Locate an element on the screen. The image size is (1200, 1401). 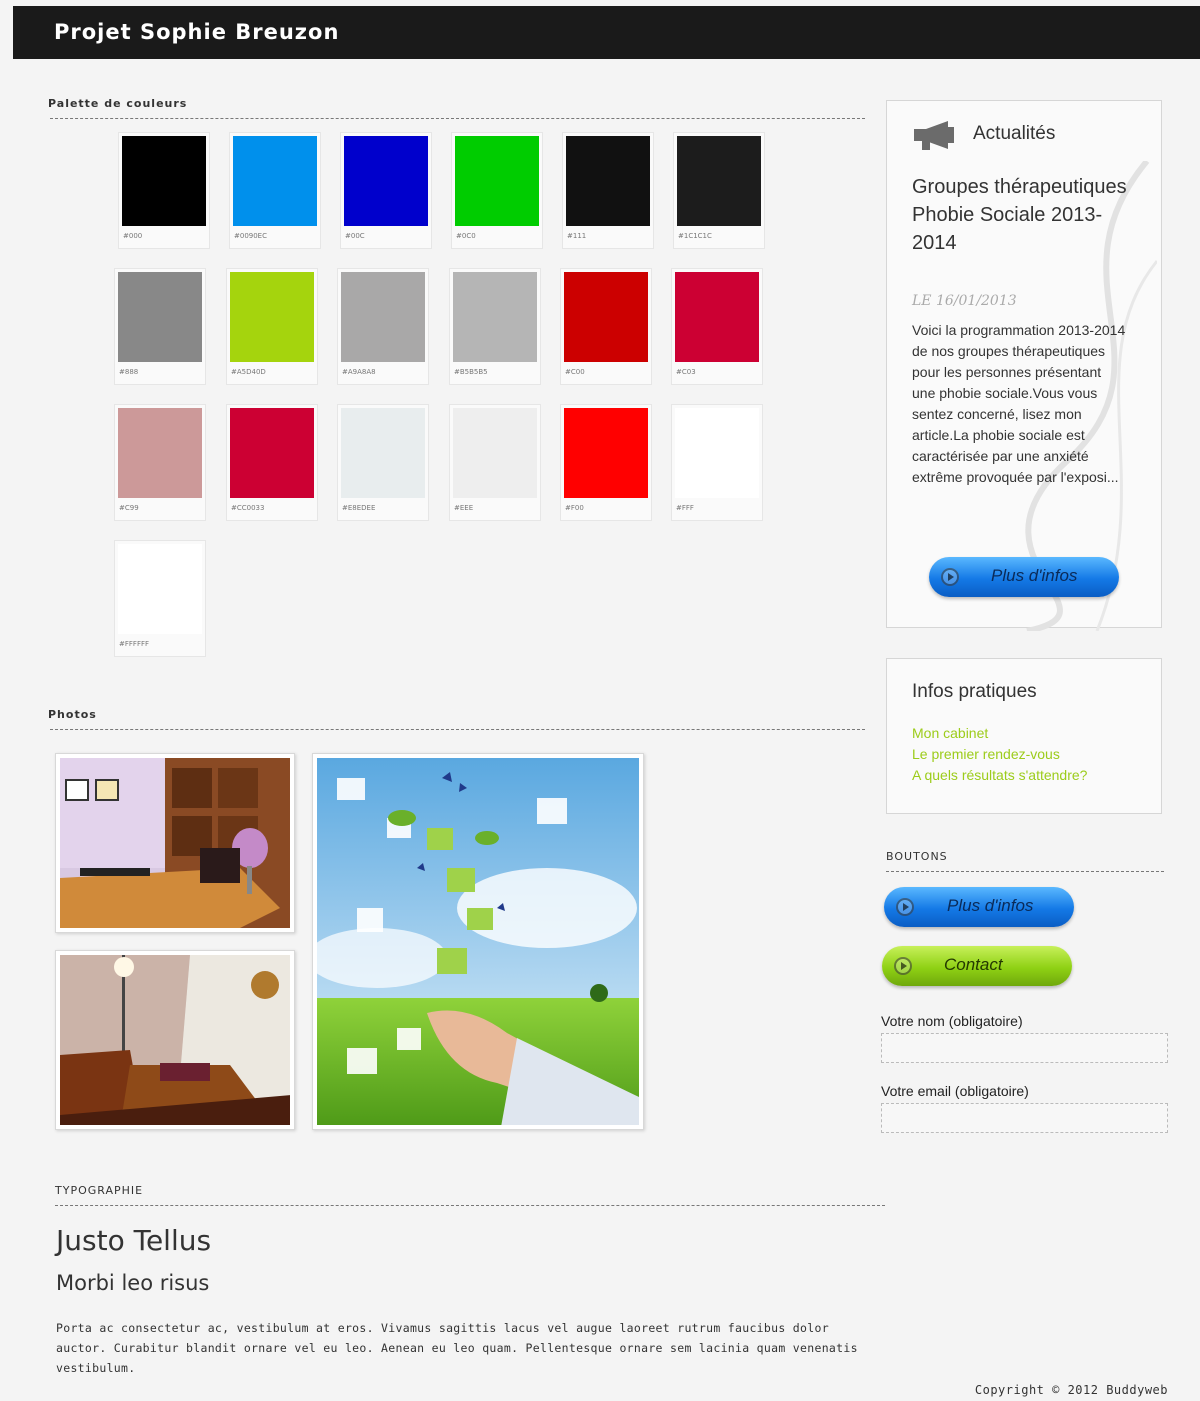
photo-waiting-room is located at coordinates (175, 1040).